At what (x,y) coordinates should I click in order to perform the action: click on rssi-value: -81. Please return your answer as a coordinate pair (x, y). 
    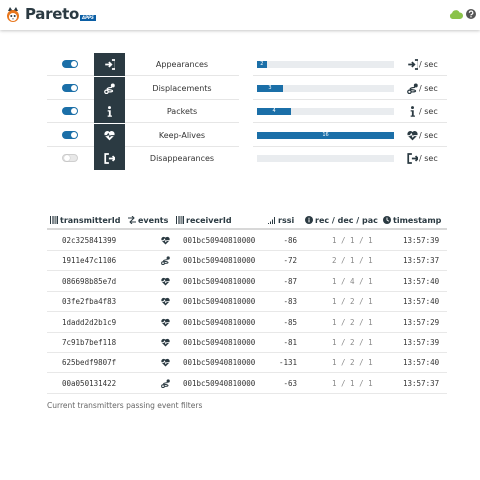
    Looking at the image, I should click on (290, 342).